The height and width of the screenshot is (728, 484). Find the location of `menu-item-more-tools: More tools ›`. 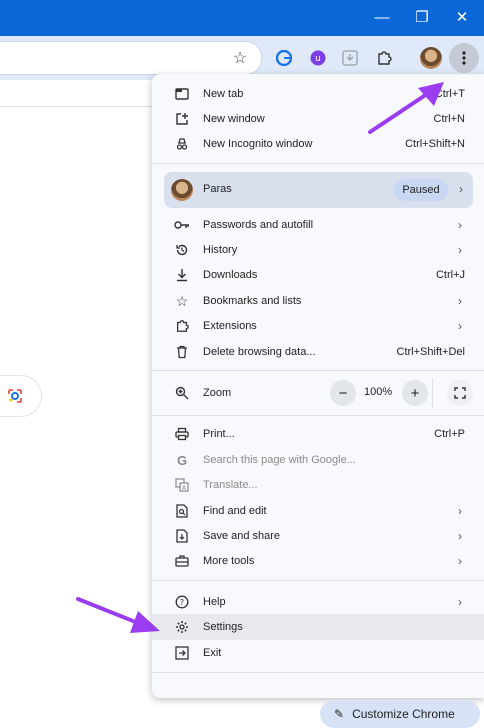

menu-item-more-tools: More tools › is located at coordinates (318, 561).